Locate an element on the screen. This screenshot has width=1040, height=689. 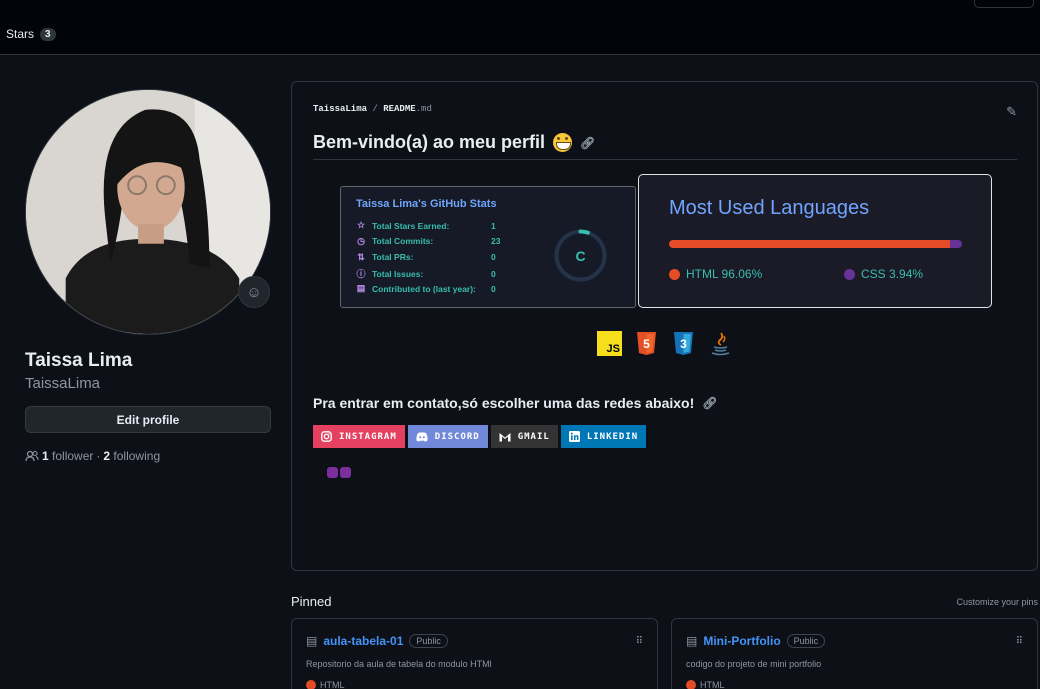
social-badges: INSTAGRAM DISCORD GMAIL LINKEDIN is located at coordinates (480, 436).